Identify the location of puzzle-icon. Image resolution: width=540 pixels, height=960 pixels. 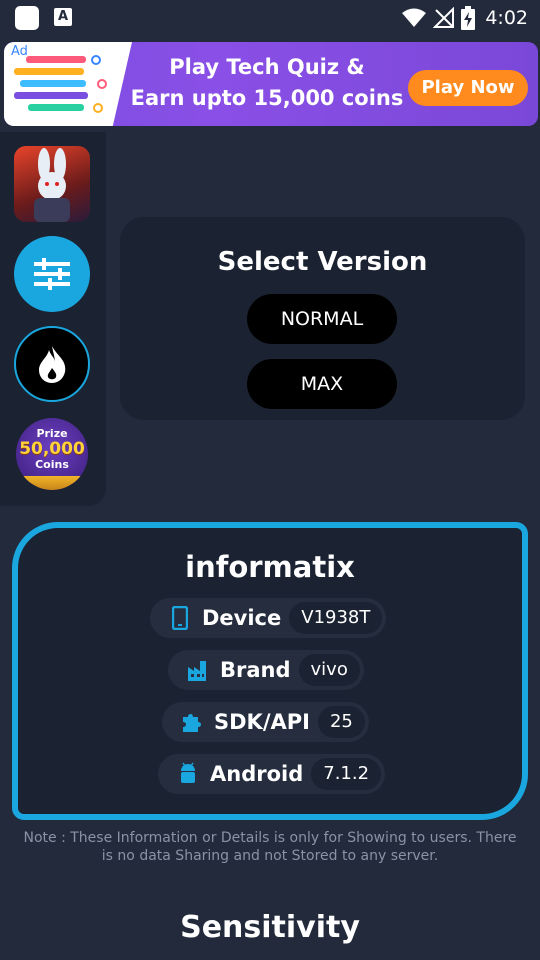
(192, 722).